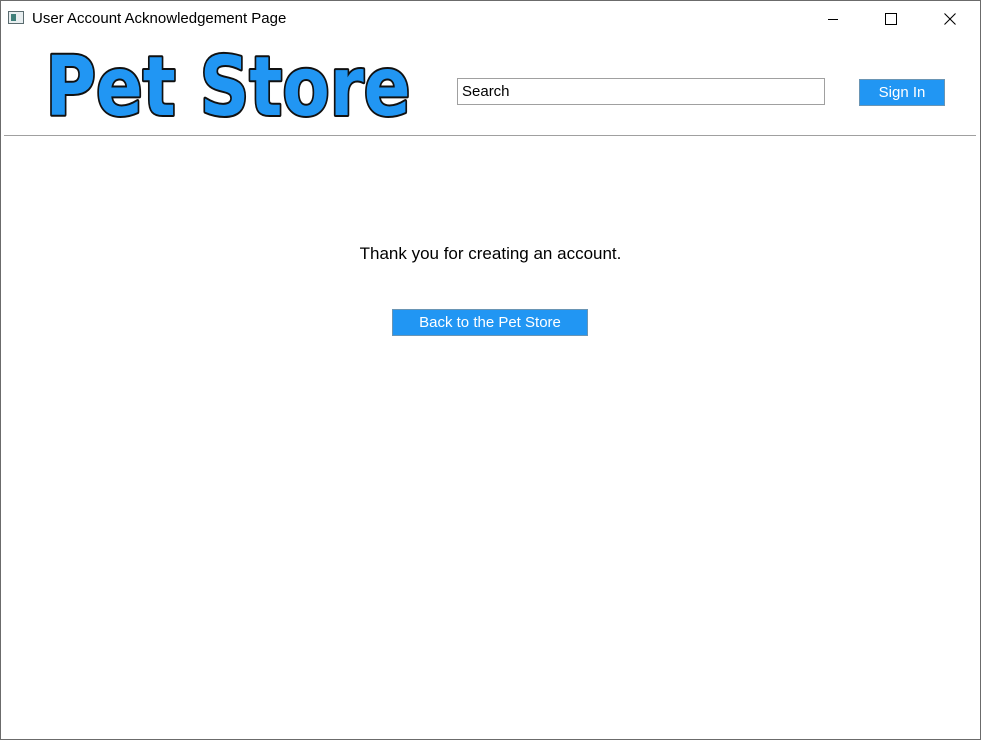  I want to click on app-window-icon, so click(16, 17).